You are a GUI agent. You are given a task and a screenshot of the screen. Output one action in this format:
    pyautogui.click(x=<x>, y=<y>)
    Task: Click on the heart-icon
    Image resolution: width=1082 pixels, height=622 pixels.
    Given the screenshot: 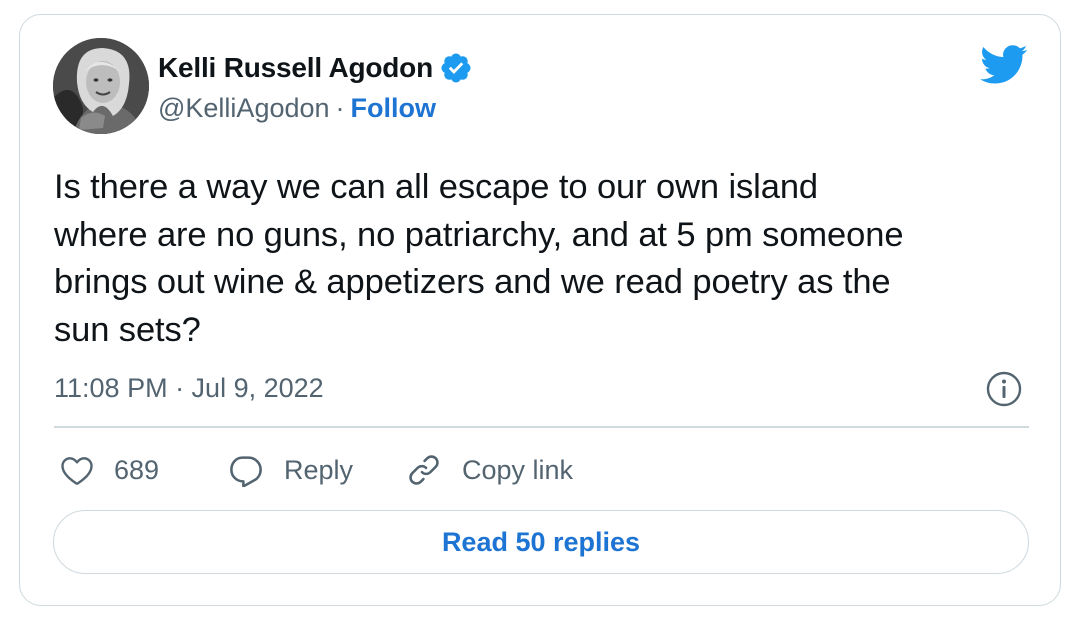 What is the action you would take?
    pyautogui.click(x=77, y=471)
    